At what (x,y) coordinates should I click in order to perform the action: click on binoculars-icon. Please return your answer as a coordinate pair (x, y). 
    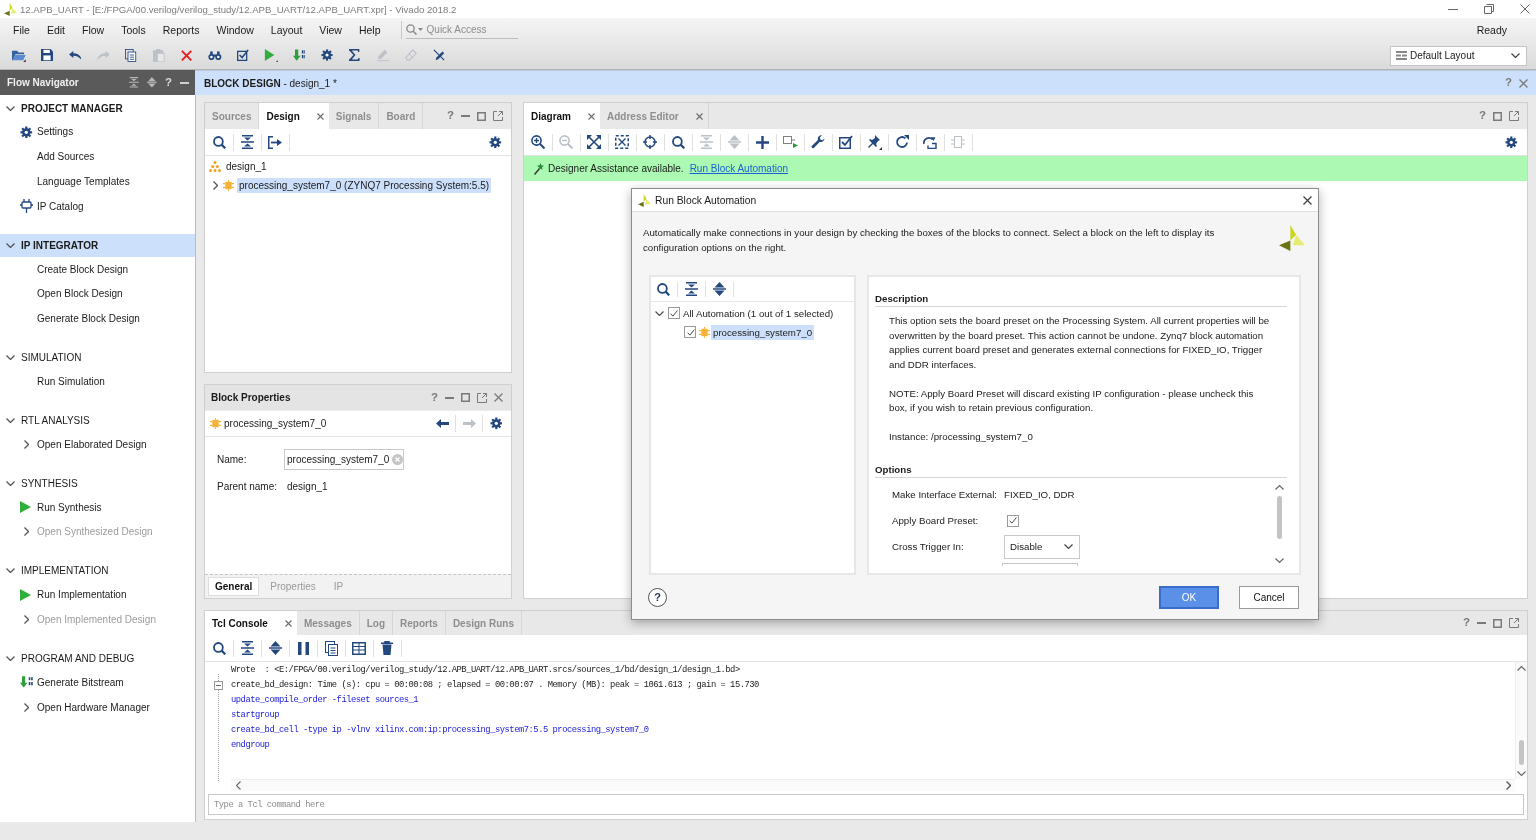
    Looking at the image, I should click on (215, 55).